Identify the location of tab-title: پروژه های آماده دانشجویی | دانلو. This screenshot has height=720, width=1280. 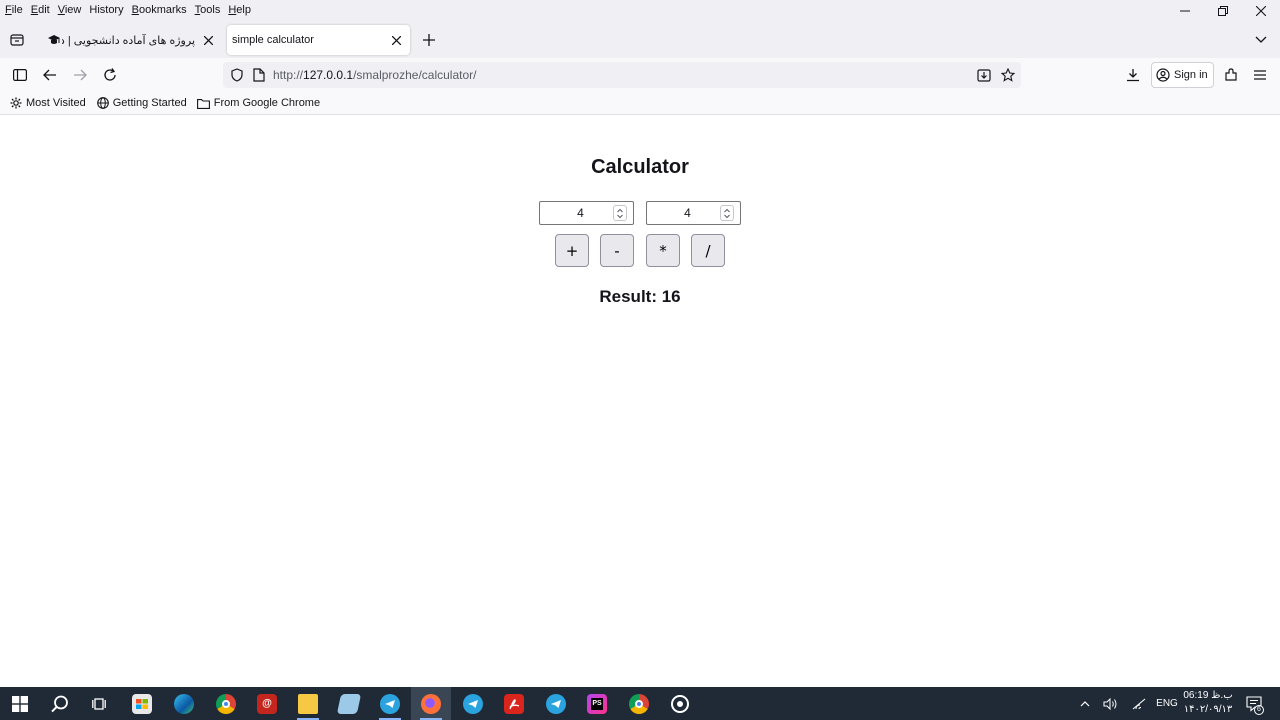
(128, 40).